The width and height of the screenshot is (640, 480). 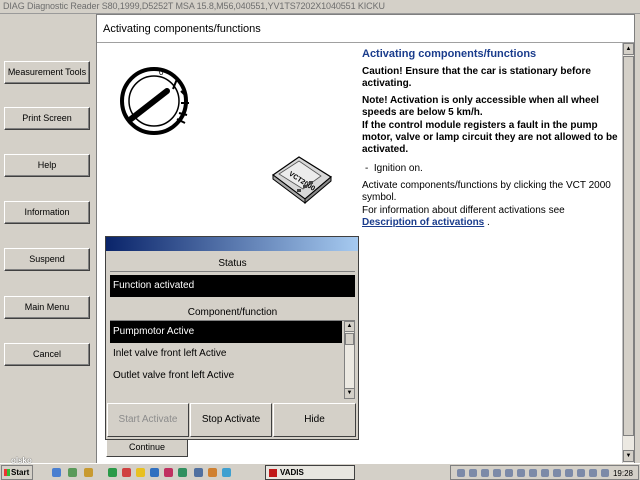 What do you see at coordinates (628, 246) in the screenshot?
I see `scroll-thumb` at bounding box center [628, 246].